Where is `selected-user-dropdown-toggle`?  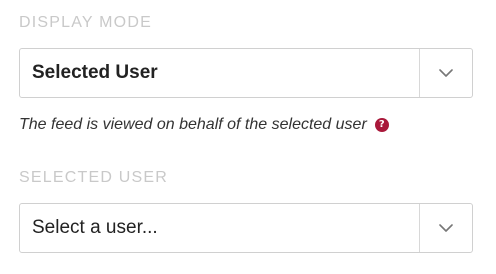
selected-user-dropdown-toggle is located at coordinates (446, 228).